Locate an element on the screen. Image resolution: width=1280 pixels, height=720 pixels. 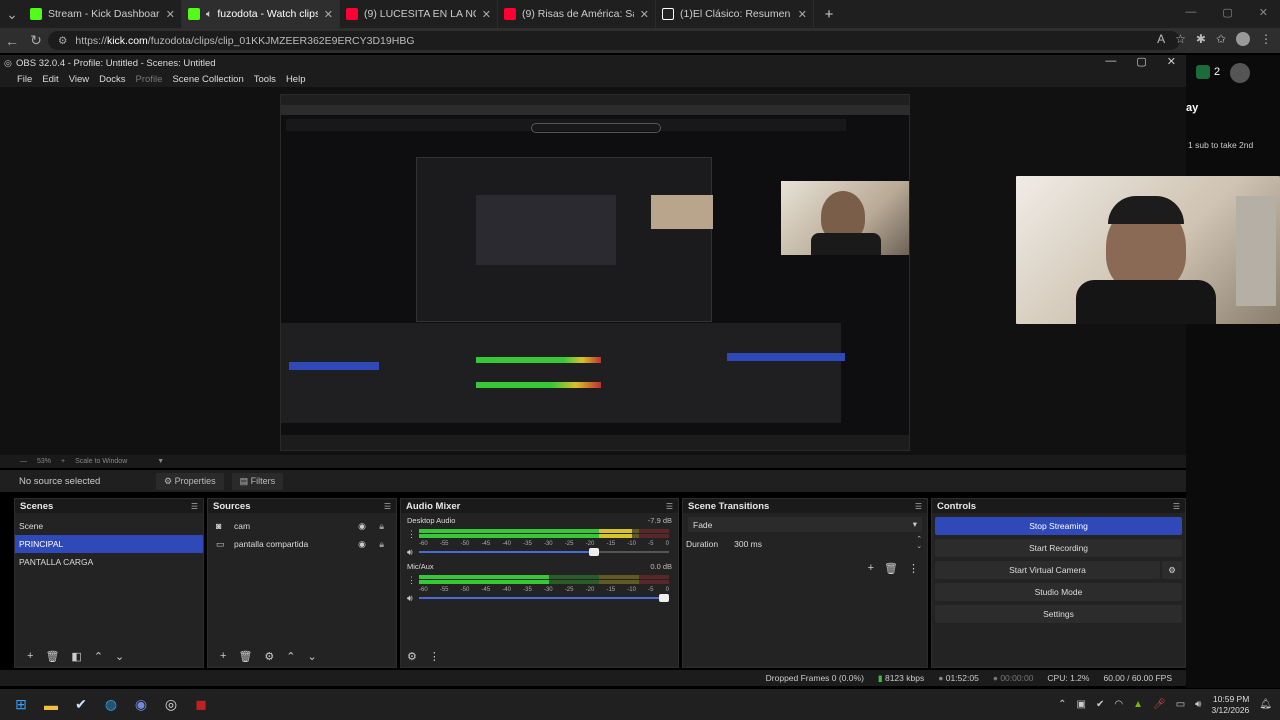
remove-transition-icon: 🗑︎ is located at coordinates (891, 568).